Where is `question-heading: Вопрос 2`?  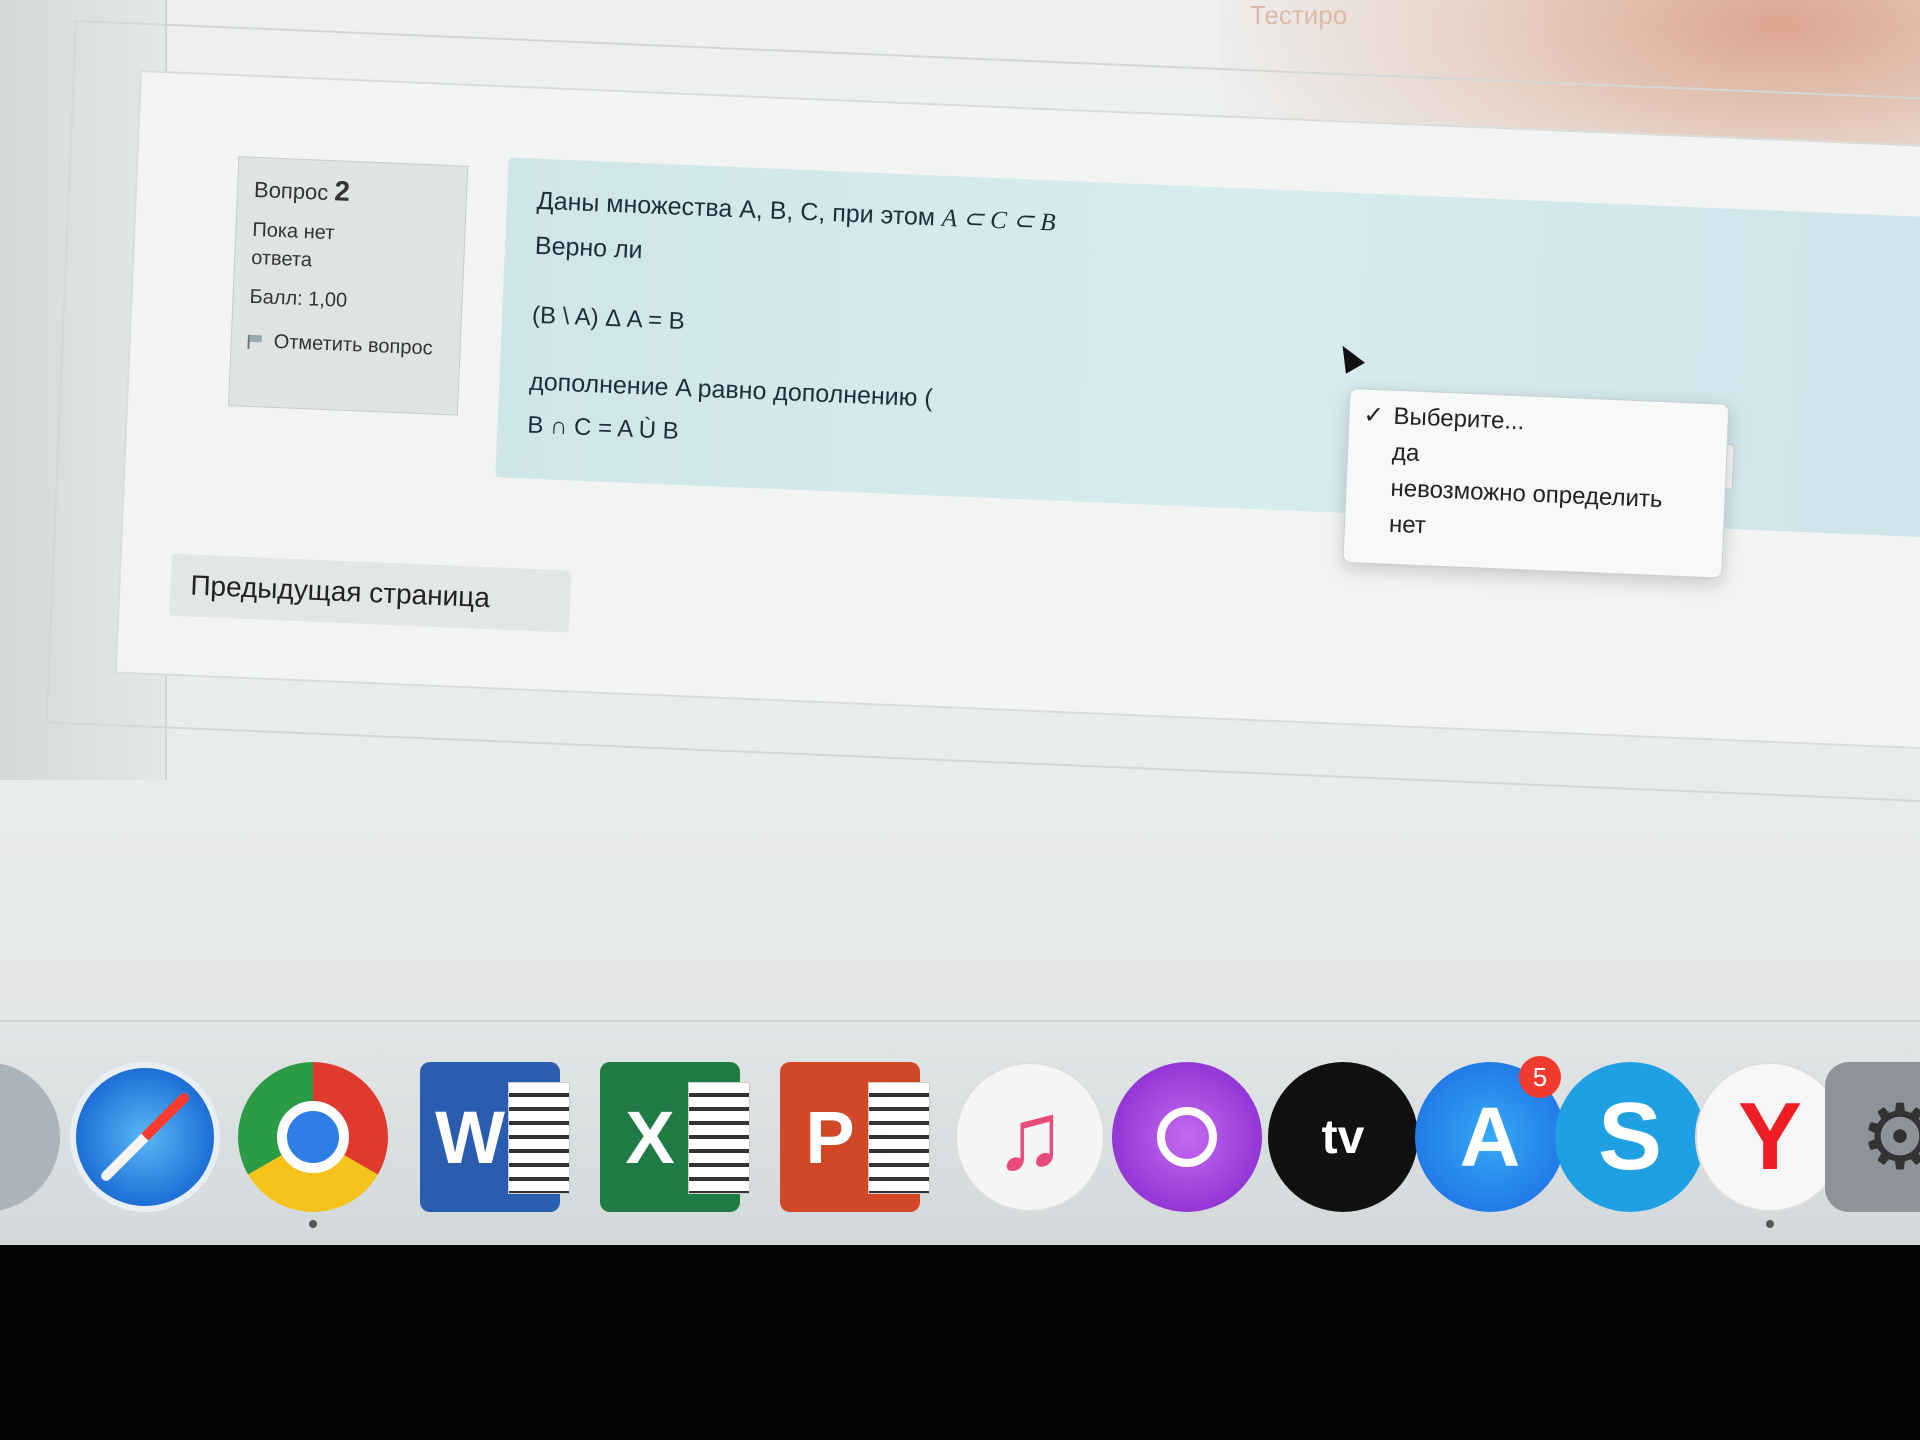 question-heading: Вопрос 2 is located at coordinates (351, 192).